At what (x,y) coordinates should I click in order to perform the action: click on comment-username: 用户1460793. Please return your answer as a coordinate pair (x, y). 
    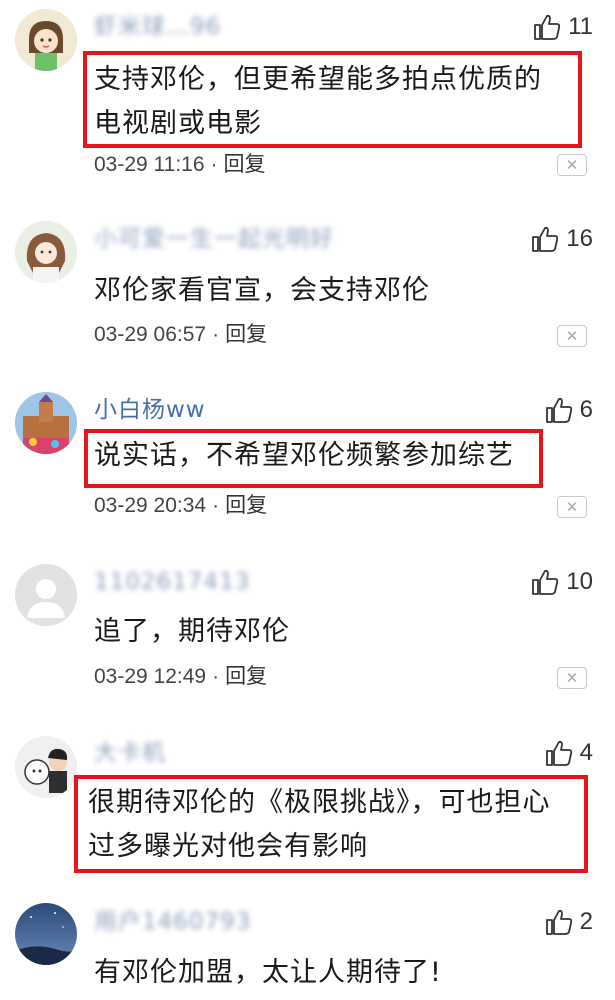
    Looking at the image, I should click on (172, 922).